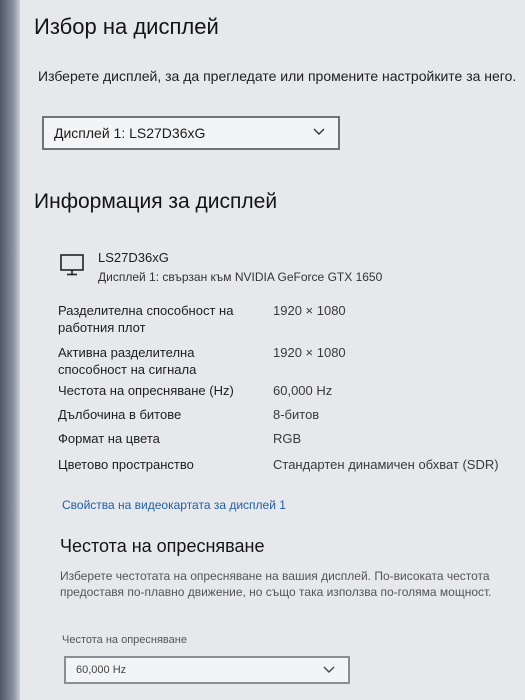 The width and height of the screenshot is (525, 700). What do you see at coordinates (101, 670) in the screenshot?
I see `refresh-rate-value: 60,000 Hz` at bounding box center [101, 670].